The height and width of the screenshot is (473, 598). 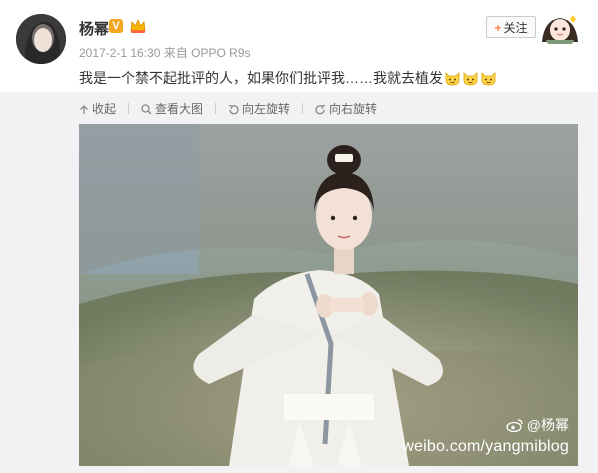 I want to click on follow-label: 关注, so click(x=515, y=28).